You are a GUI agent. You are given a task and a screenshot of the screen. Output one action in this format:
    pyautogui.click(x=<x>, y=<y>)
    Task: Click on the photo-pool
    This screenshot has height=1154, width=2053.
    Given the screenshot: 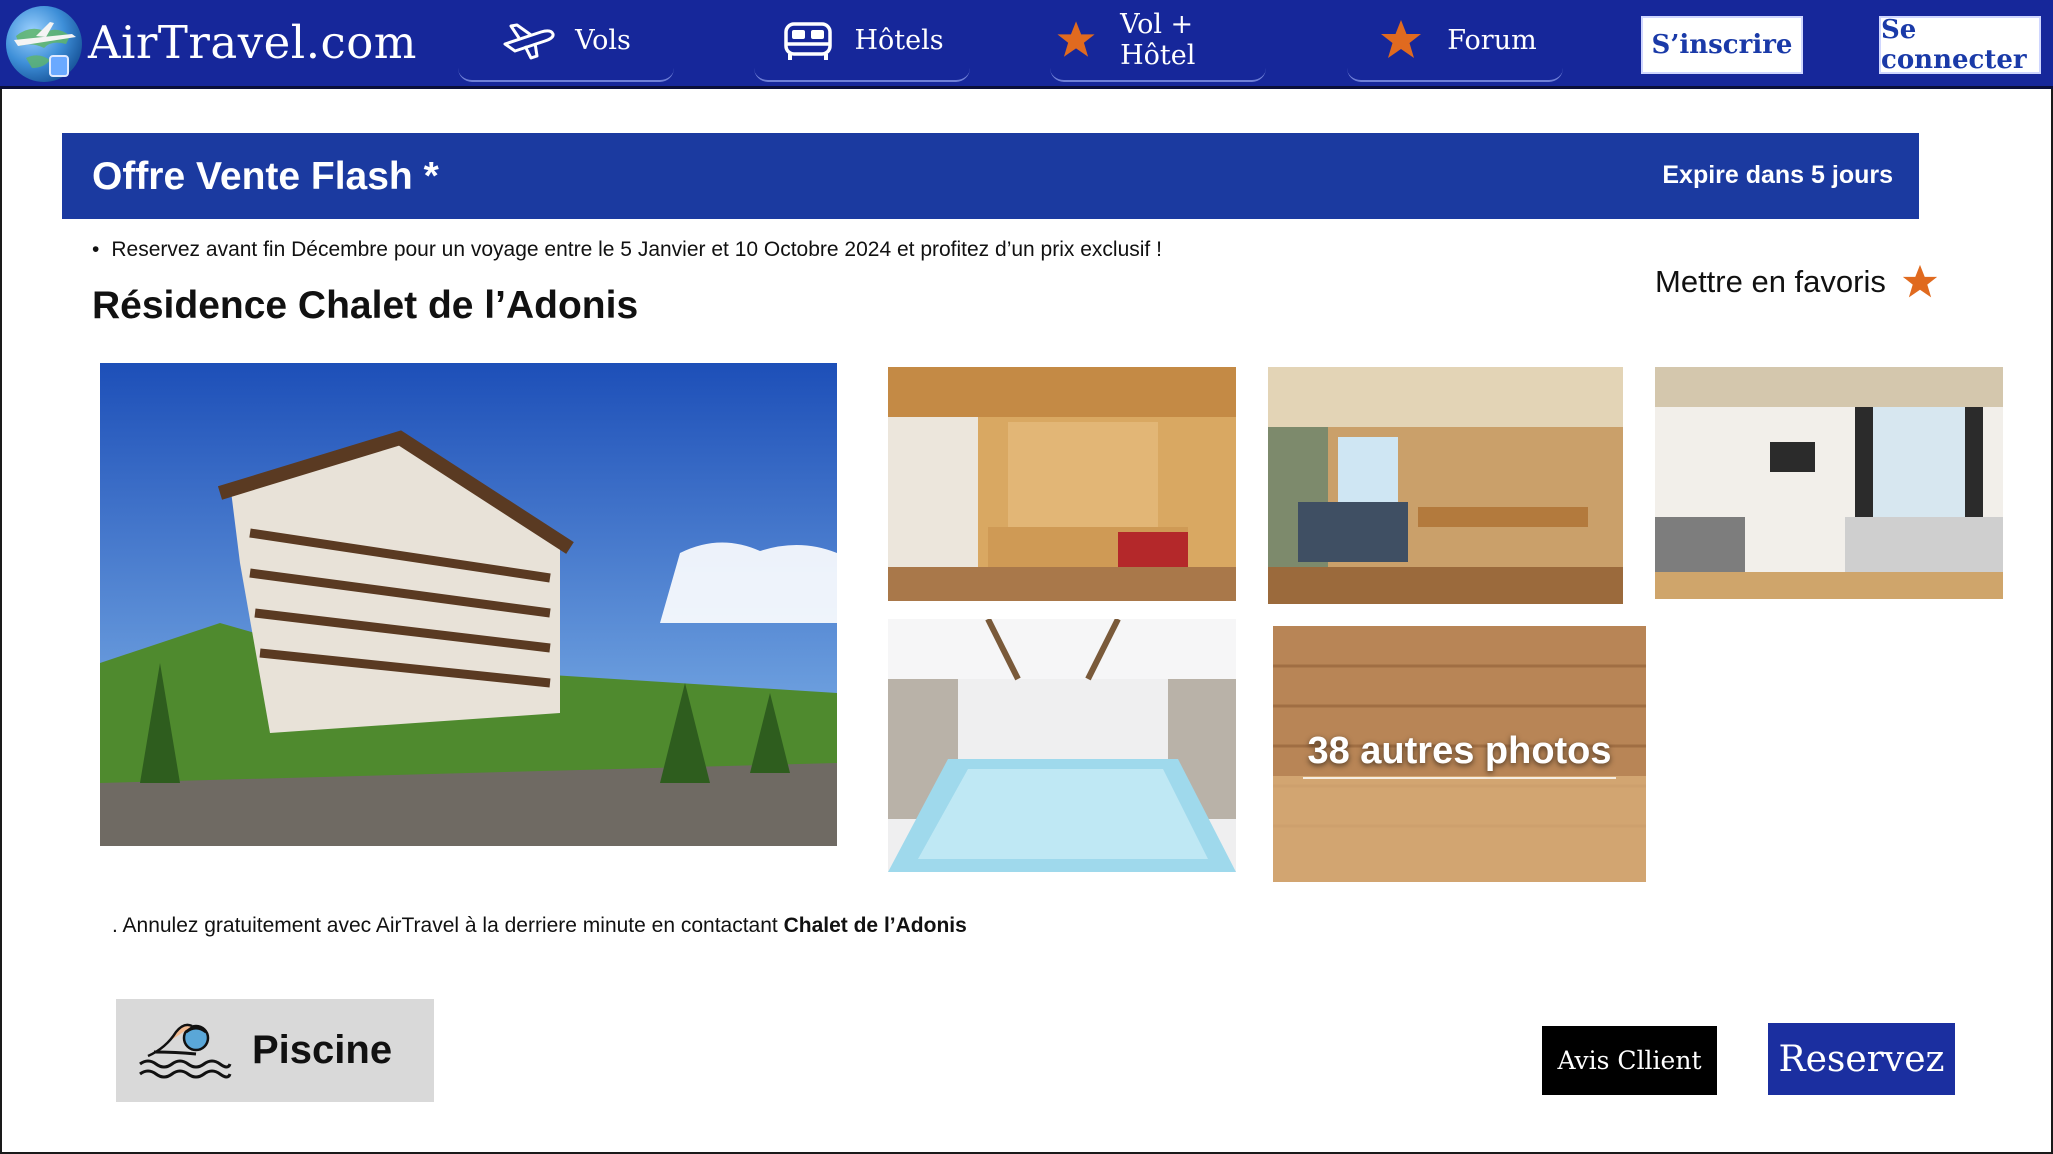 What is the action you would take?
    pyautogui.click(x=1062, y=745)
    